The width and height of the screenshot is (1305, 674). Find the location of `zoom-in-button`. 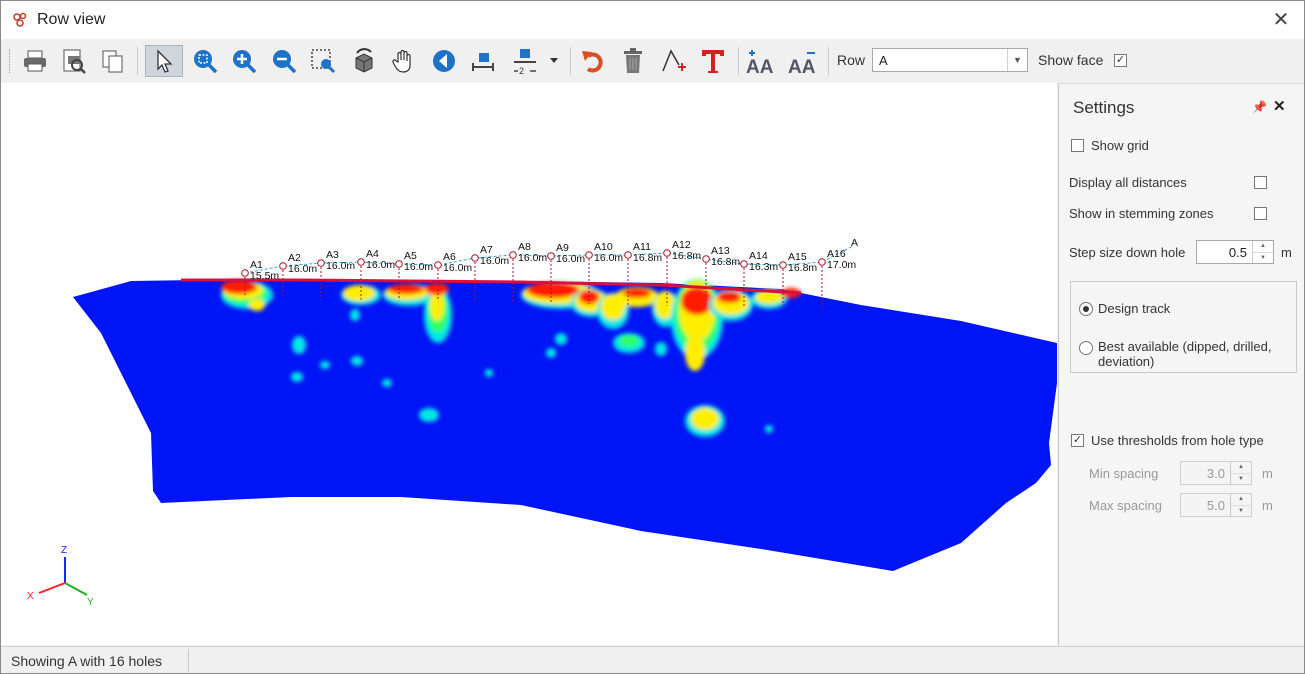

zoom-in-button is located at coordinates (244, 61).